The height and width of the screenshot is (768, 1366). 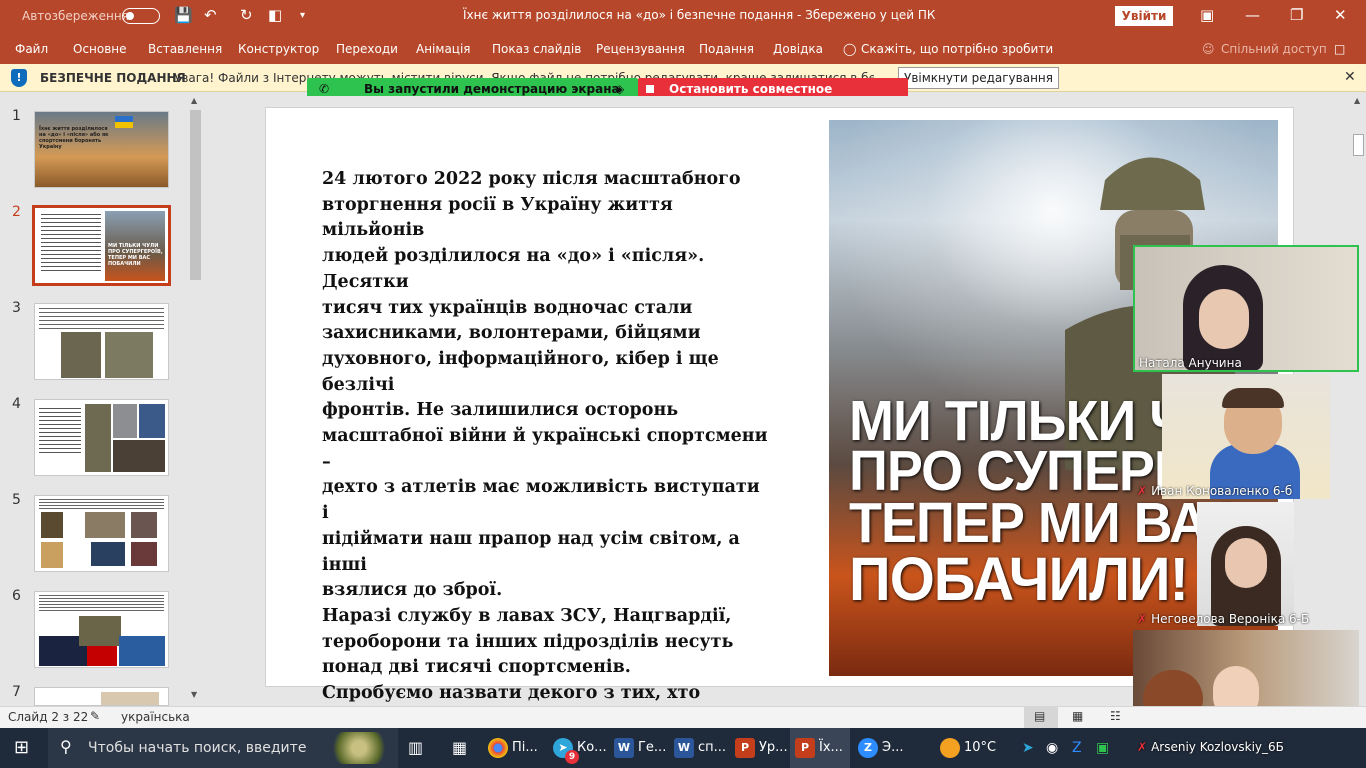 I want to click on tab-animations: Анімація, so click(x=443, y=49).